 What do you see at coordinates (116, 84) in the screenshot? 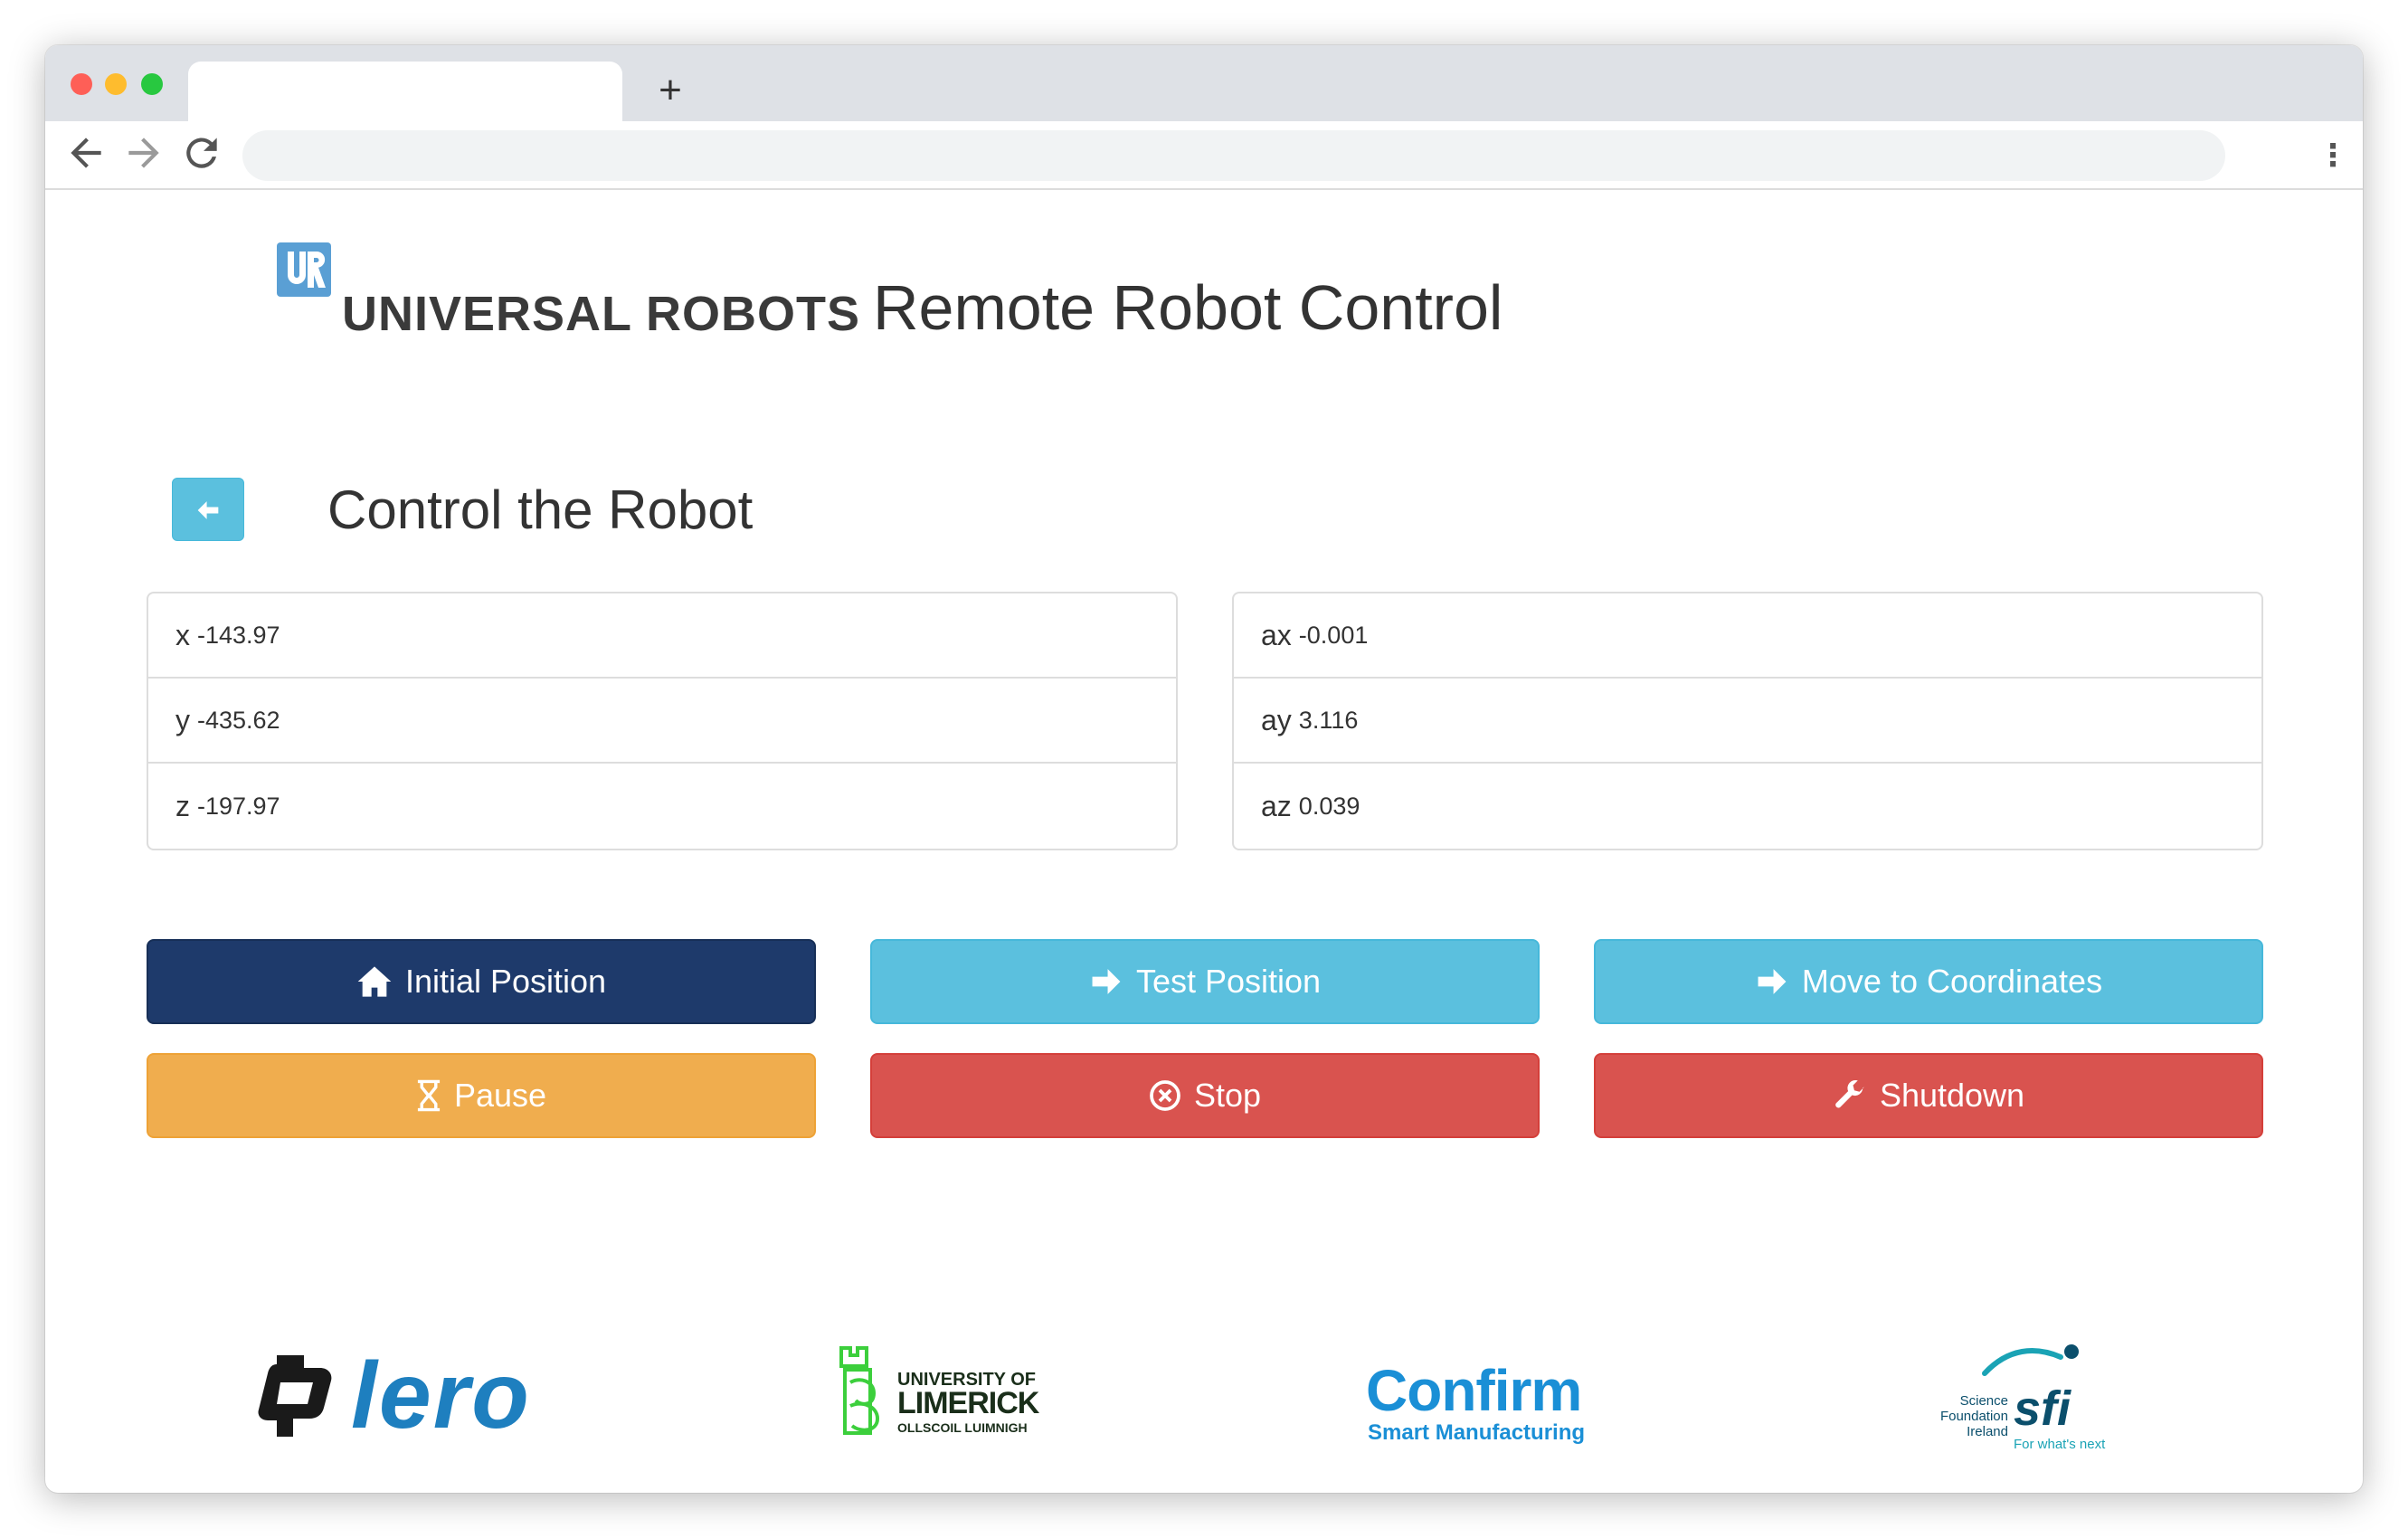
I see `minimize-window-button` at bounding box center [116, 84].